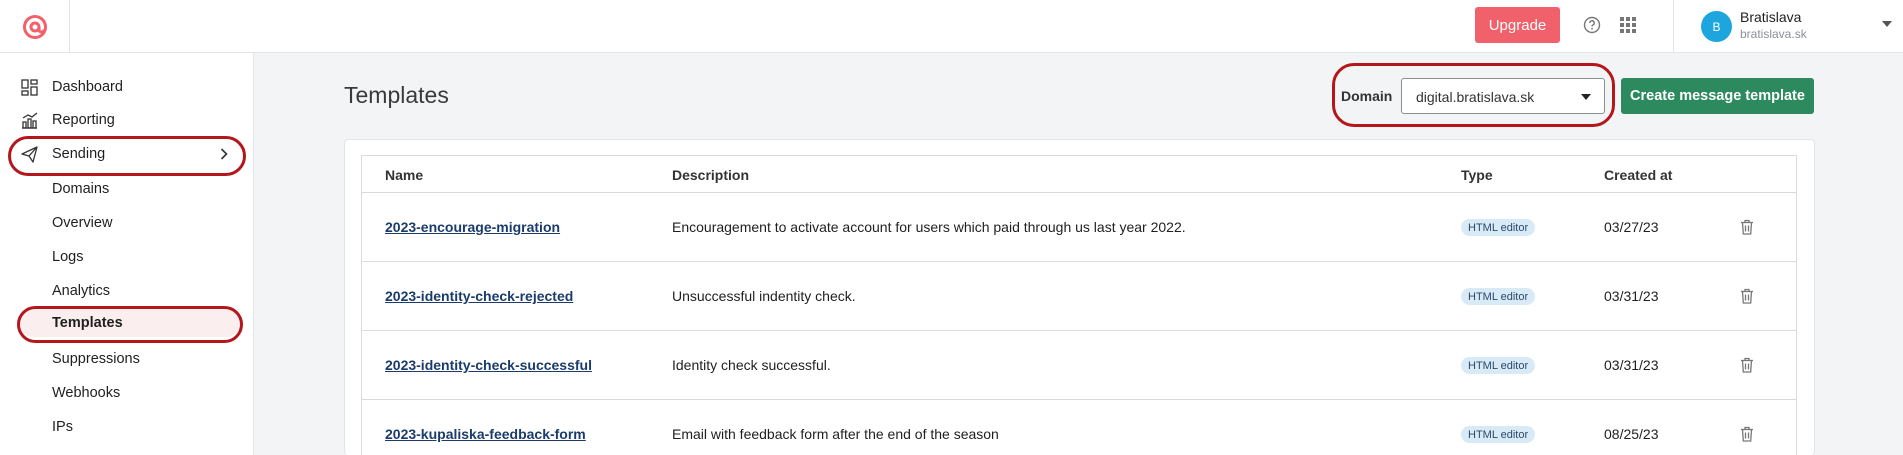 The width and height of the screenshot is (1903, 455). I want to click on created-date: 03/27/23, so click(1631, 227).